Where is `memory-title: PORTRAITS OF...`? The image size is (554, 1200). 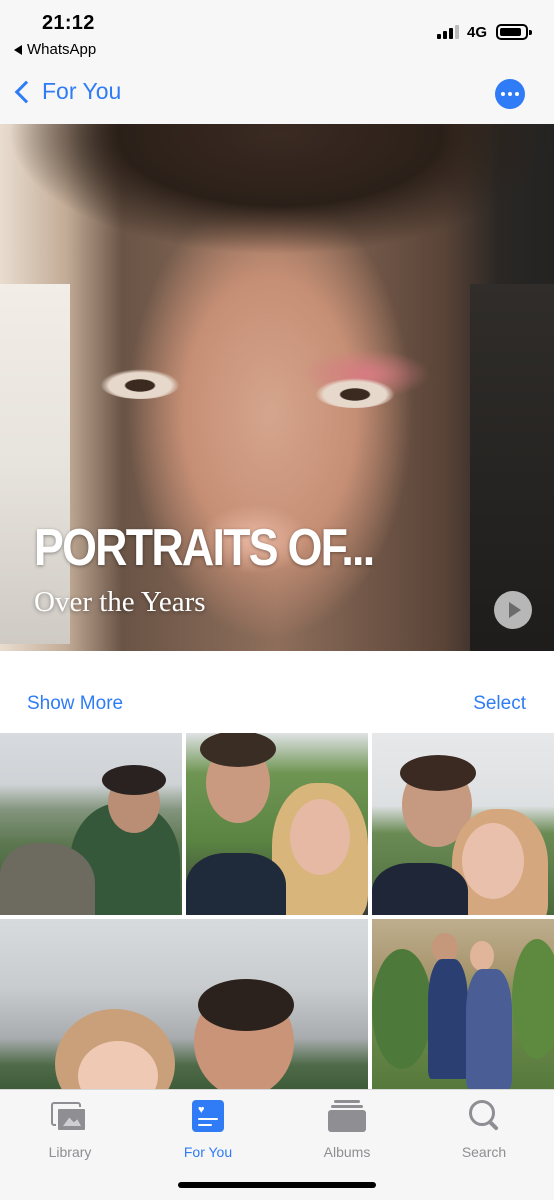 memory-title: PORTRAITS OF... is located at coordinates (204, 548).